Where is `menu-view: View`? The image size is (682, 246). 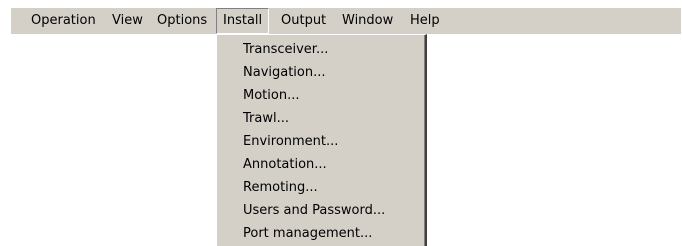
menu-view: View is located at coordinates (127, 21).